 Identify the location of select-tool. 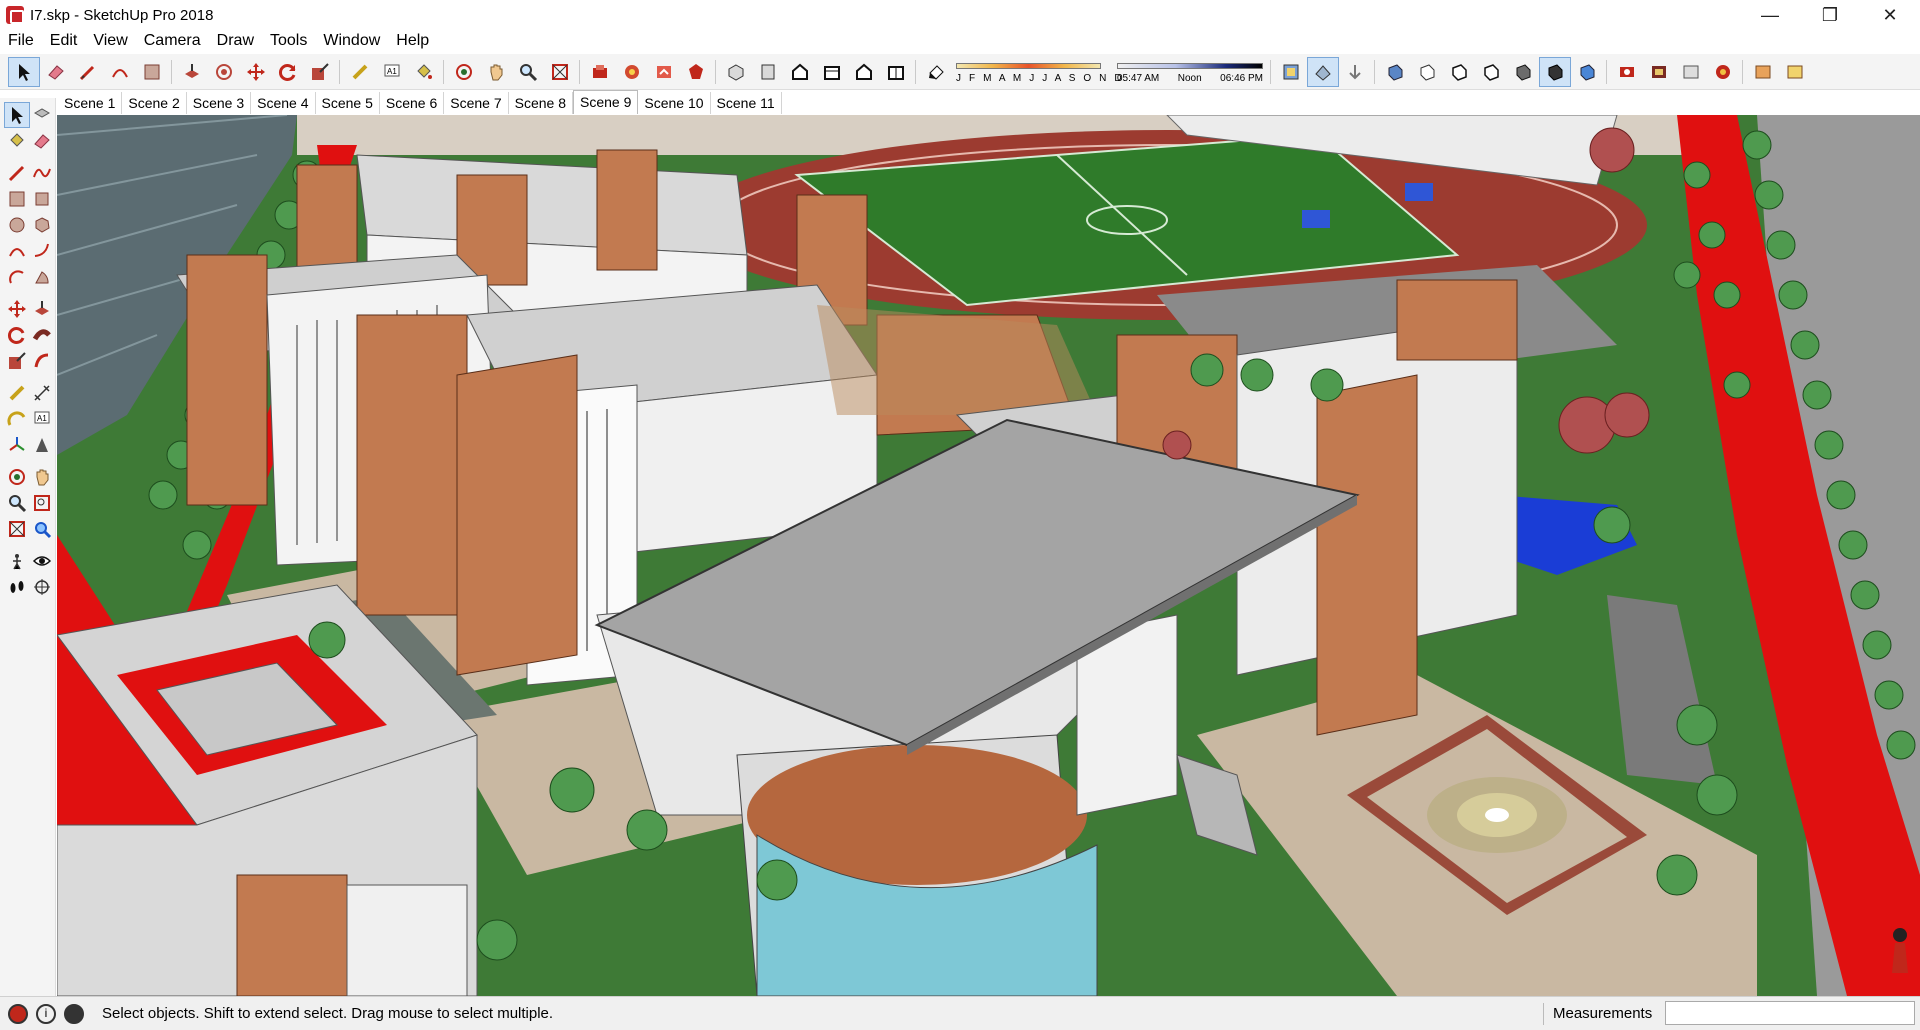
(17, 115).